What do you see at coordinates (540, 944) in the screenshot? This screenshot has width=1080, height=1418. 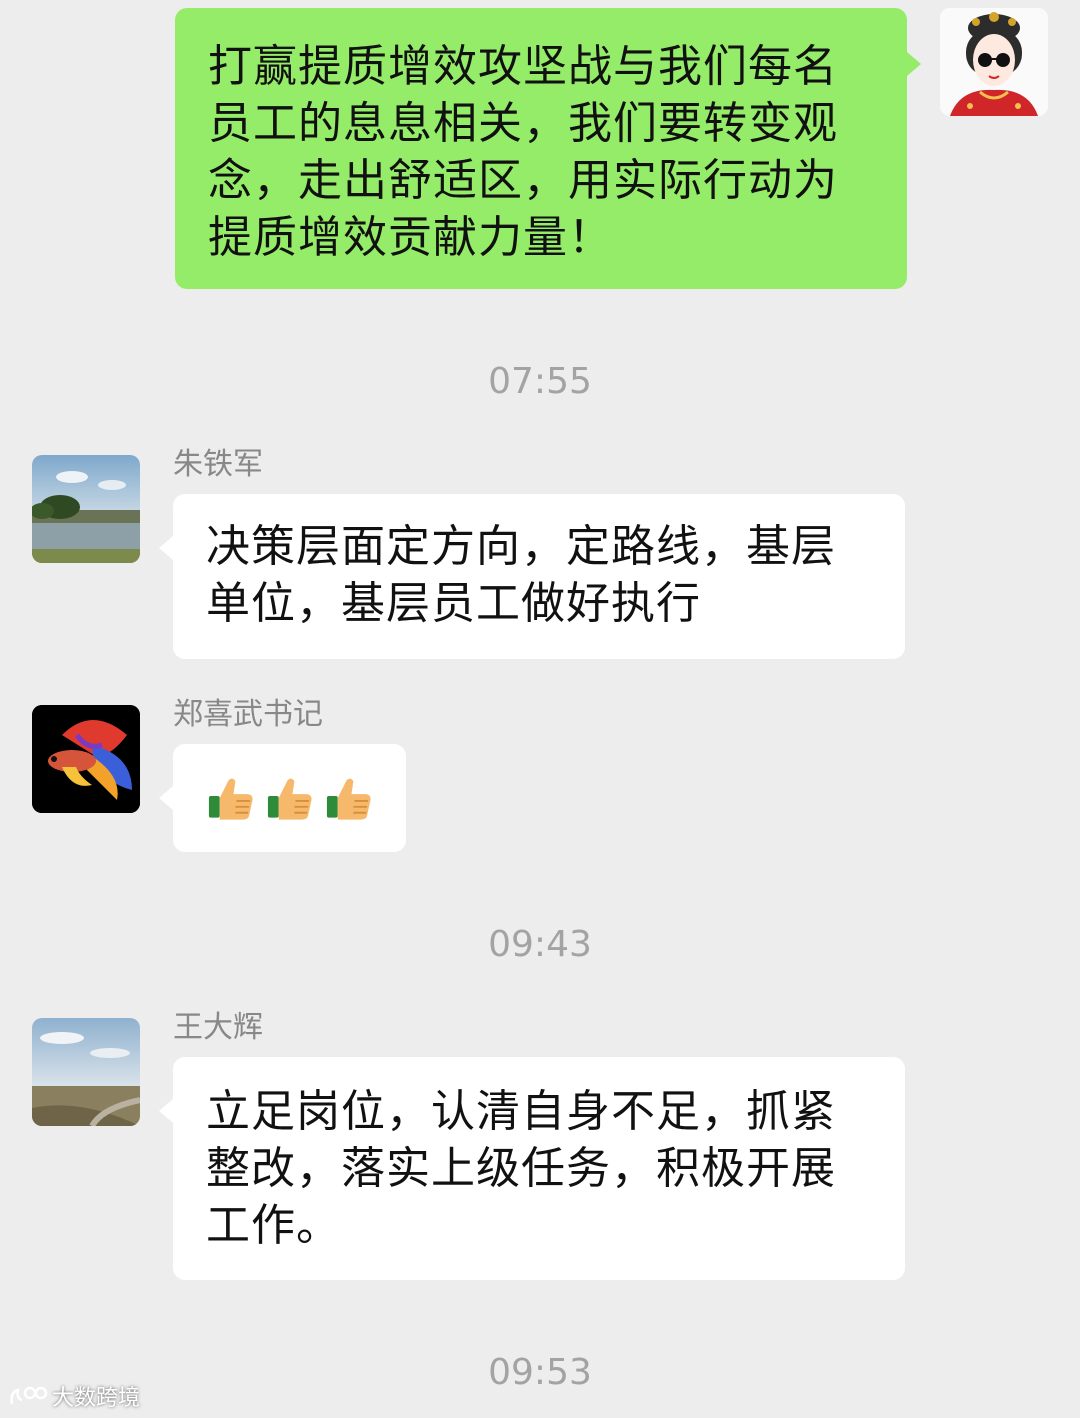 I see `chat-timestamp: 09:43` at bounding box center [540, 944].